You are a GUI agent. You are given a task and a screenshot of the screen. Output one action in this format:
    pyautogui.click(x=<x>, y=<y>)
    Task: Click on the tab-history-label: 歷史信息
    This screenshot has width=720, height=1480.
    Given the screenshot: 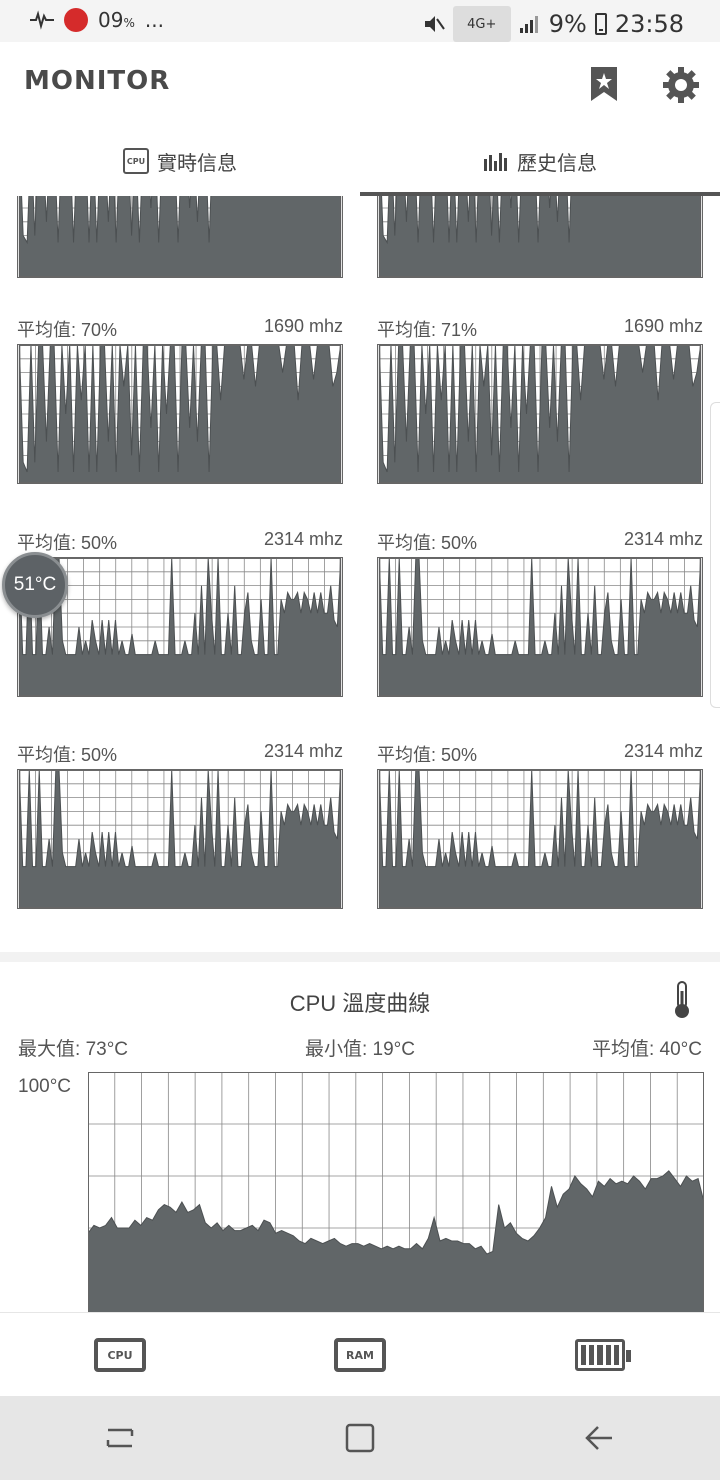 What is the action you would take?
    pyautogui.click(x=557, y=162)
    